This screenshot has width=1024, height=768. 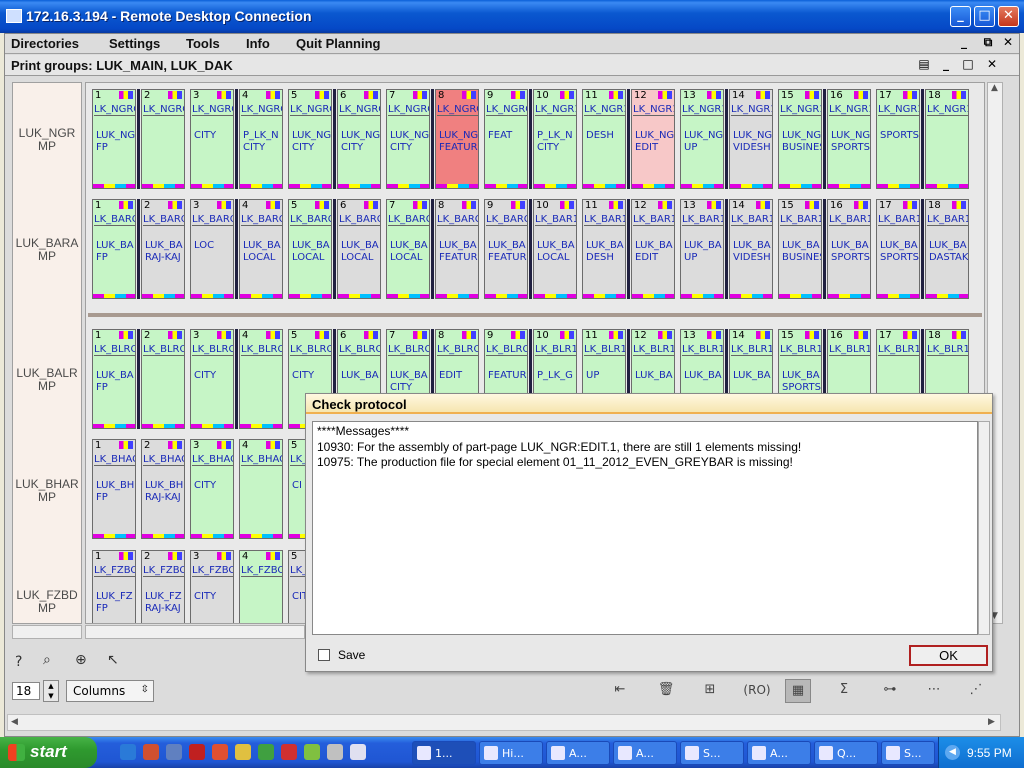 I want to click on folder-icon, so click(x=243, y=752).